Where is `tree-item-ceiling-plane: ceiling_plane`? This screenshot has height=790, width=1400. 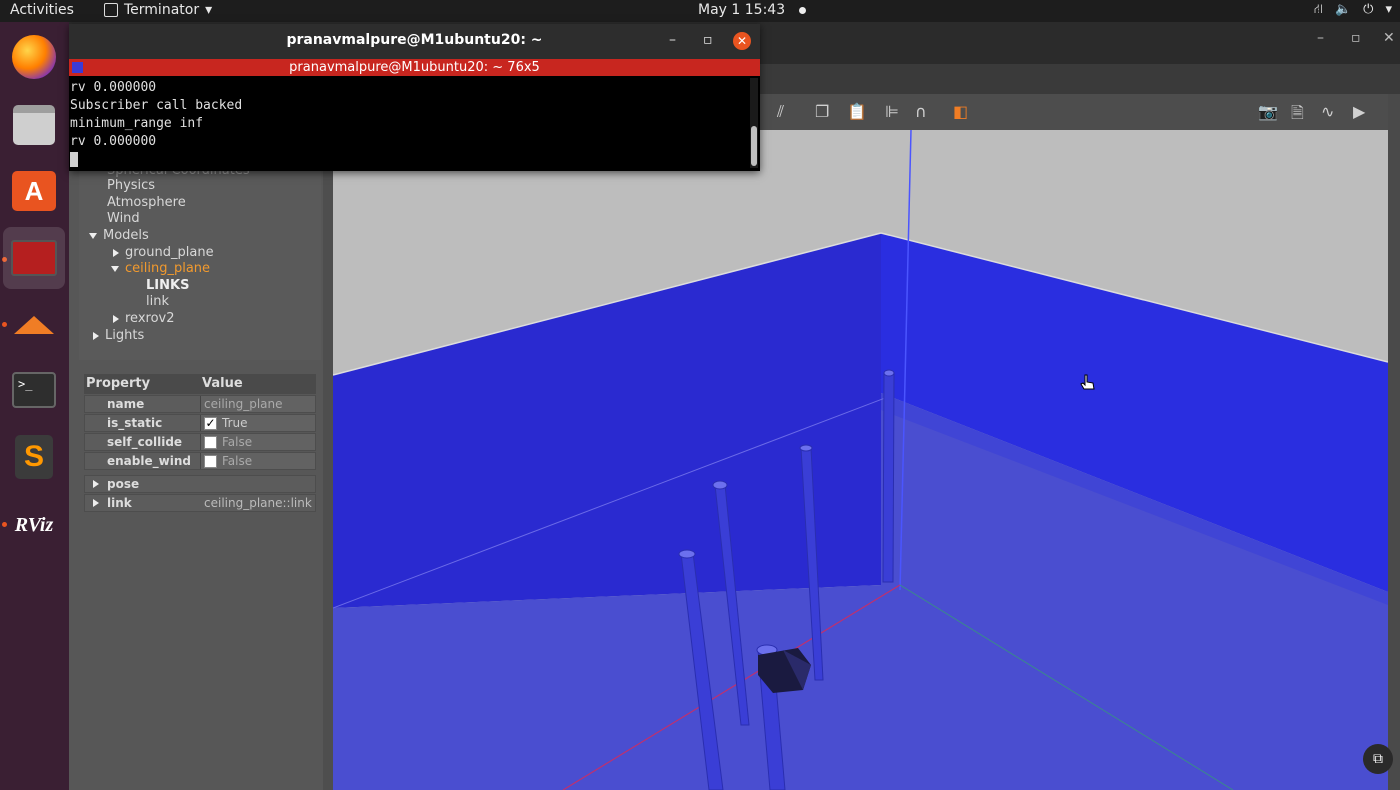 tree-item-ceiling-plane: ceiling_plane is located at coordinates (160, 268).